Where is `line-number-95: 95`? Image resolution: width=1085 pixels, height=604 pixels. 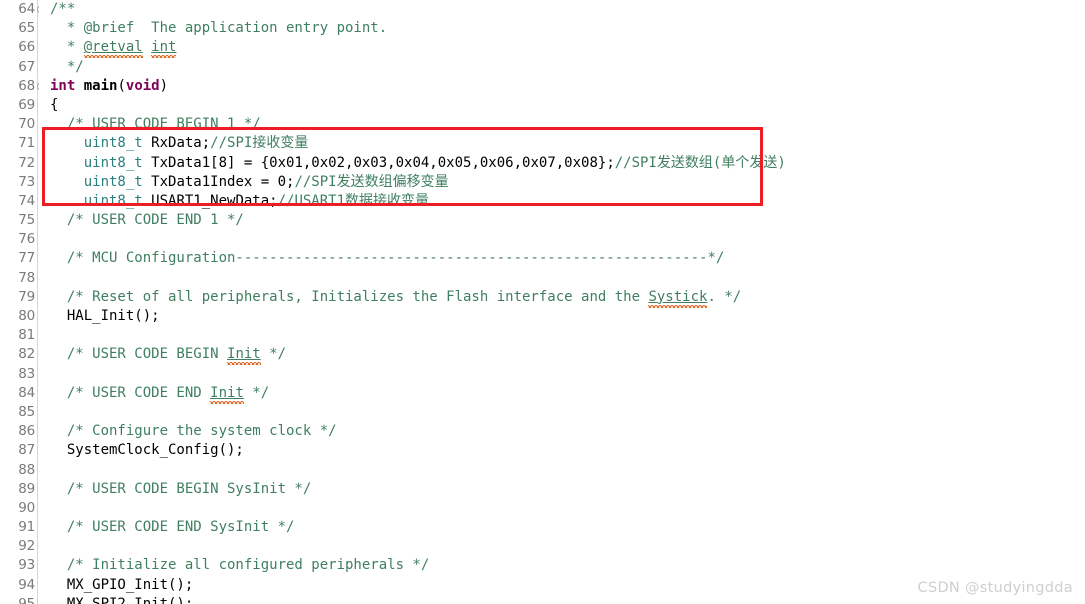 line-number-95: 95 is located at coordinates (26, 599).